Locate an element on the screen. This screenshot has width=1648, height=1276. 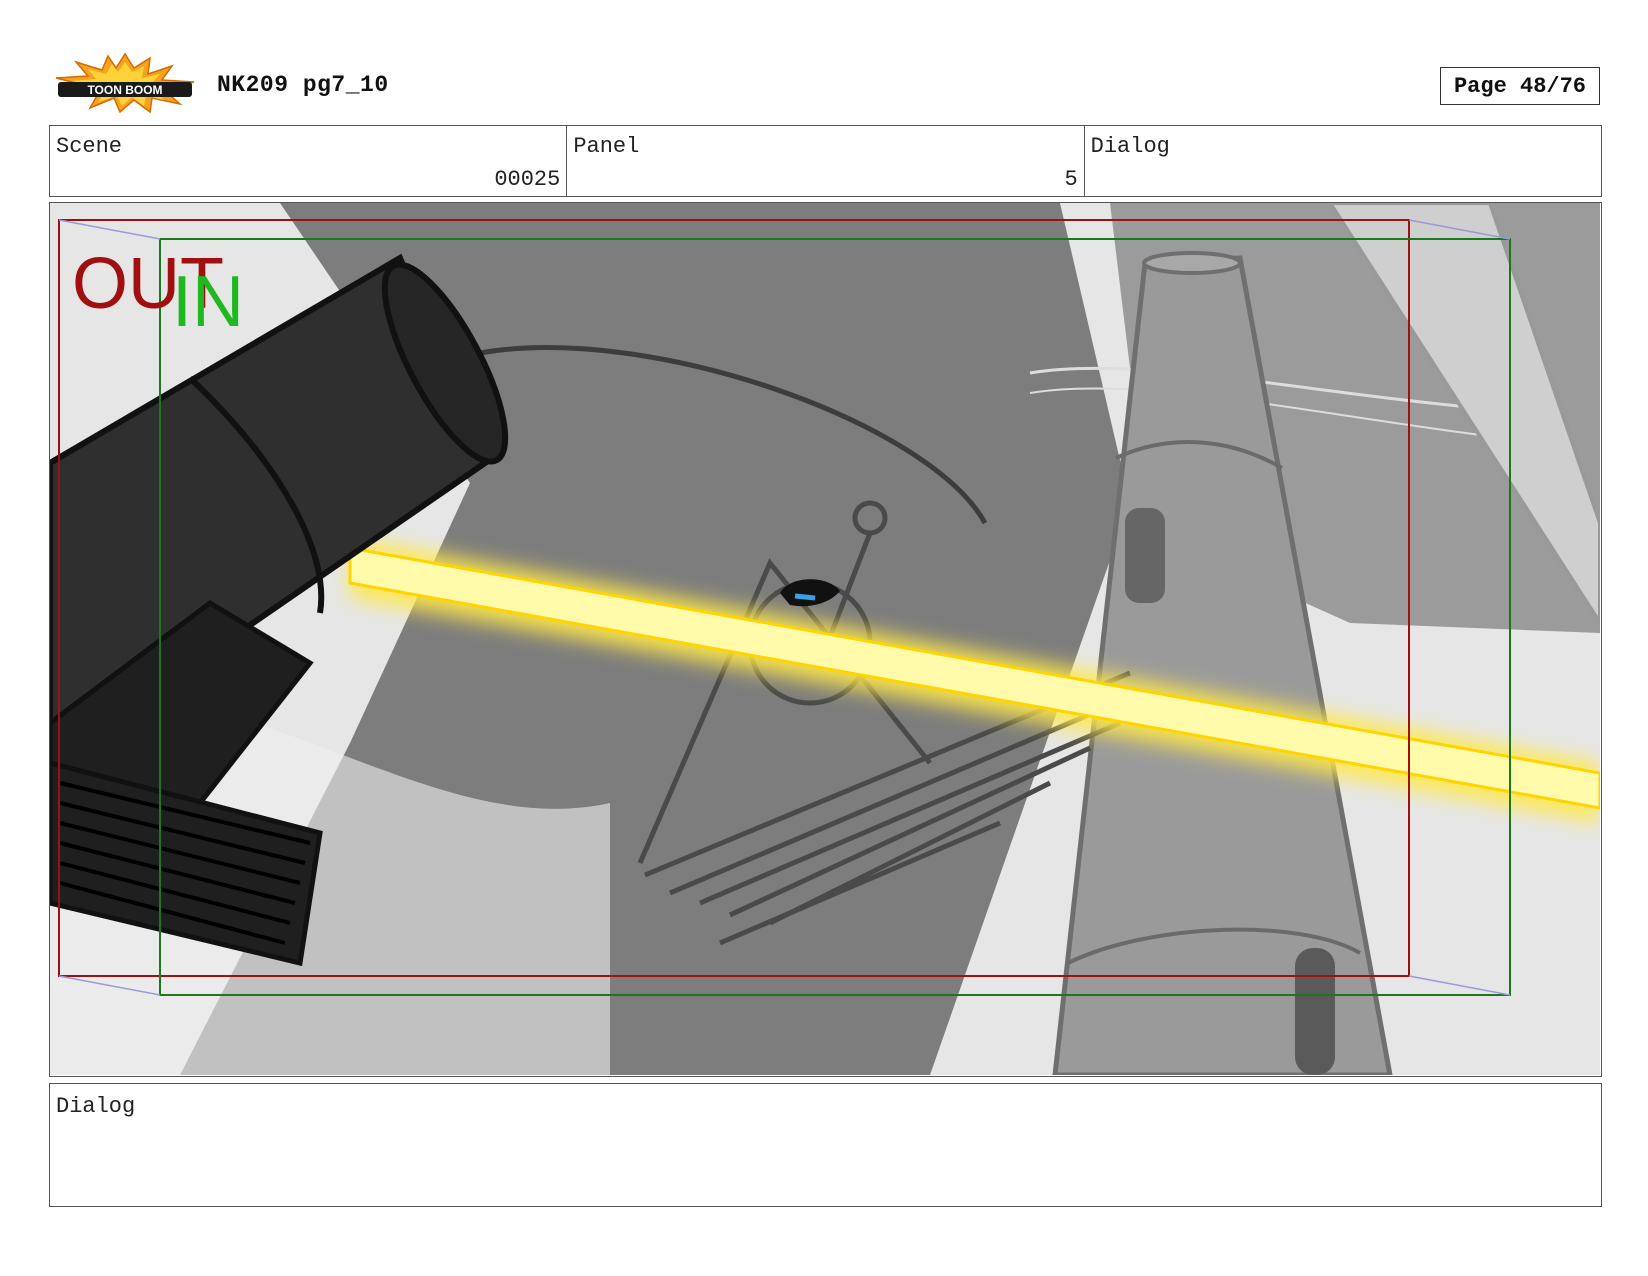
mast-hook is located at coordinates (1145, 555).